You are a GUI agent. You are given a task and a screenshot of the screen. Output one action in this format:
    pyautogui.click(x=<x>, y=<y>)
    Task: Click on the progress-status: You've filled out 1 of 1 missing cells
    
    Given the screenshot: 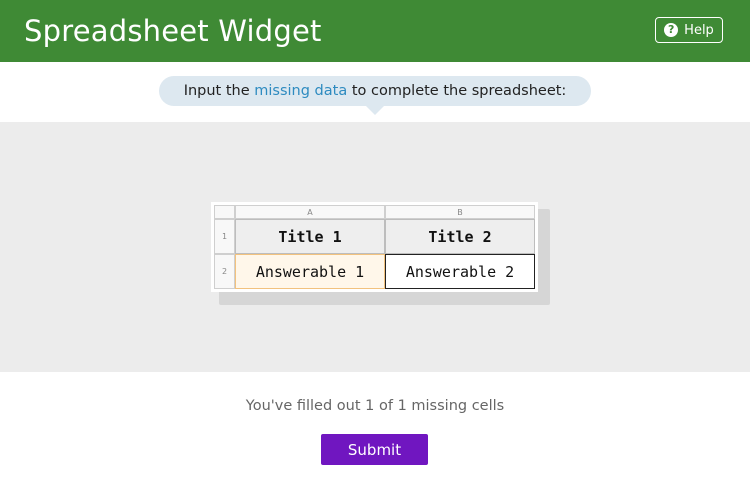 What is the action you would take?
    pyautogui.click(x=375, y=406)
    